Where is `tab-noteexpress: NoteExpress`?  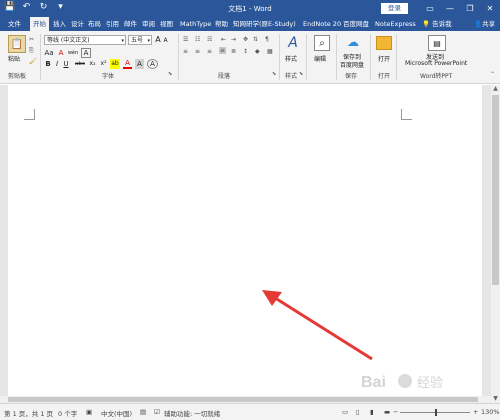
tab-noteexpress: NoteExpress is located at coordinates (395, 24).